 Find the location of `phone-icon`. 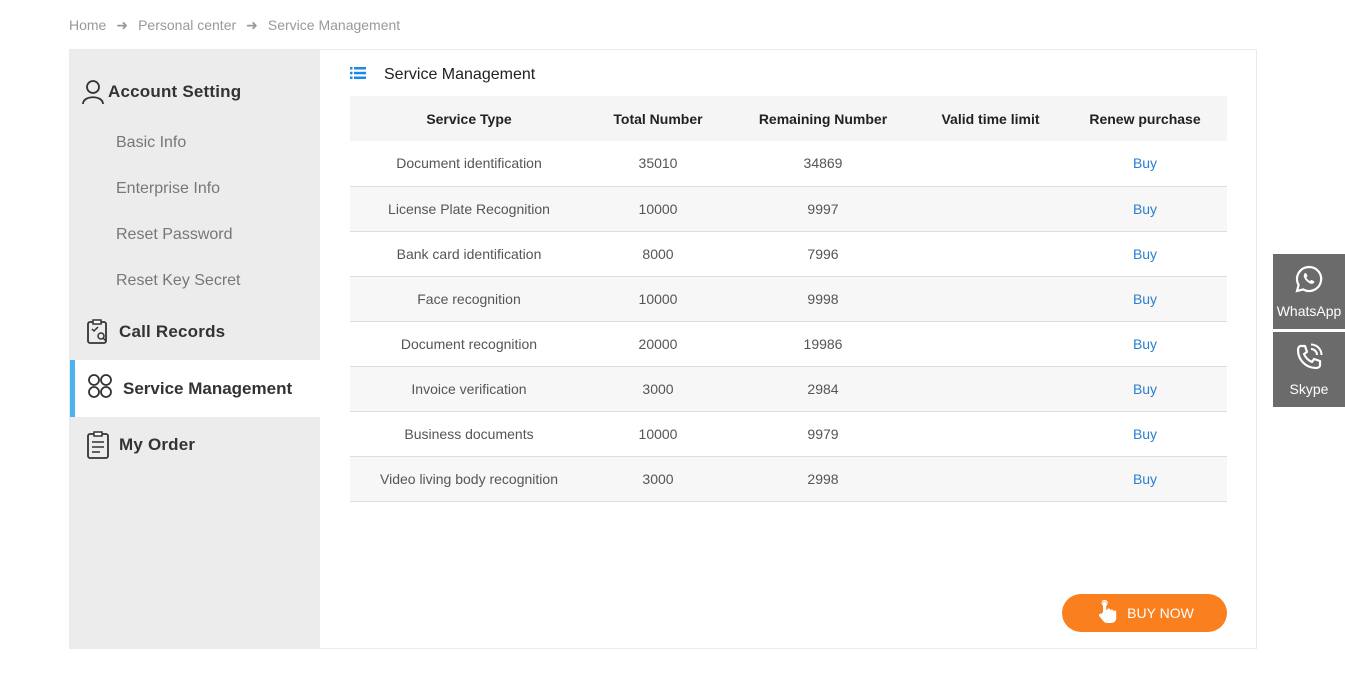

phone-icon is located at coordinates (1309, 359).